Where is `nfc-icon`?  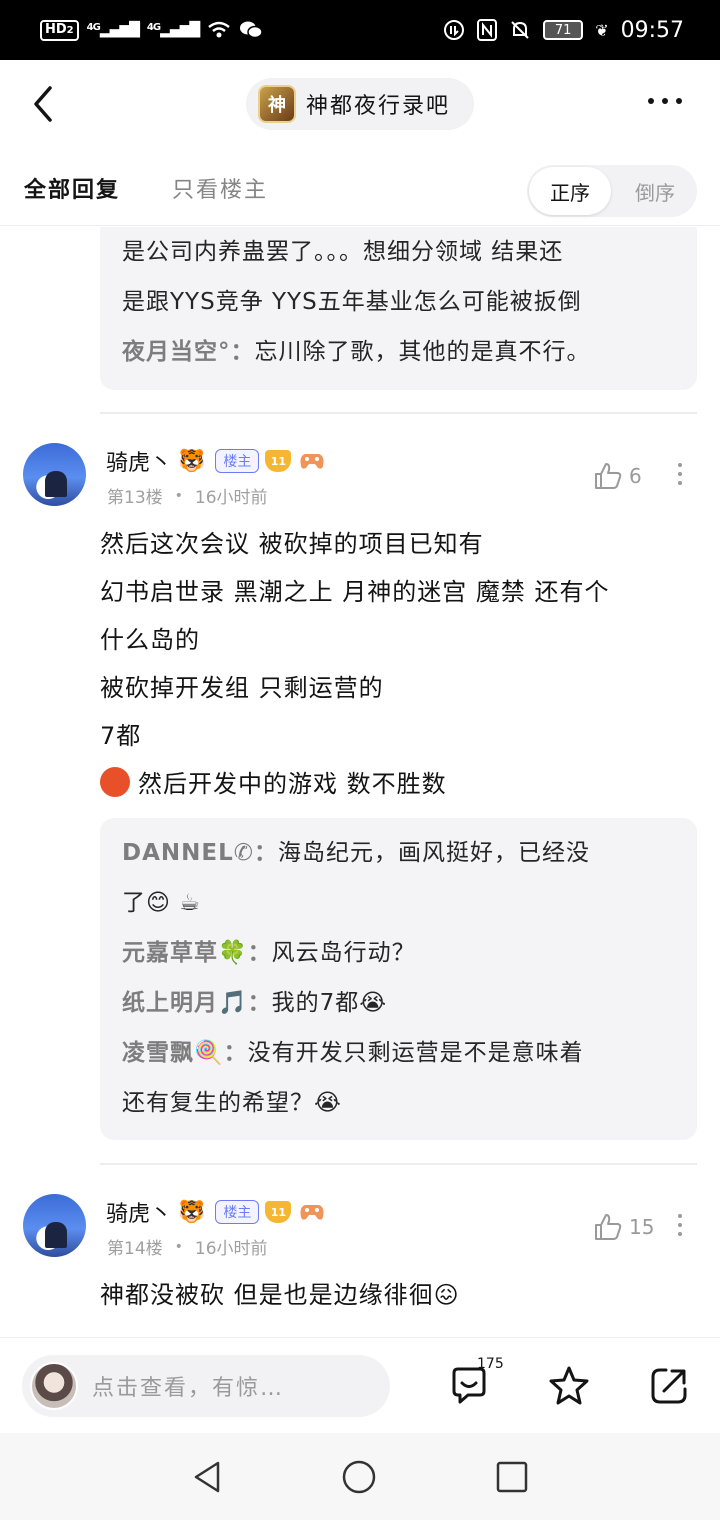 nfc-icon is located at coordinates (487, 30).